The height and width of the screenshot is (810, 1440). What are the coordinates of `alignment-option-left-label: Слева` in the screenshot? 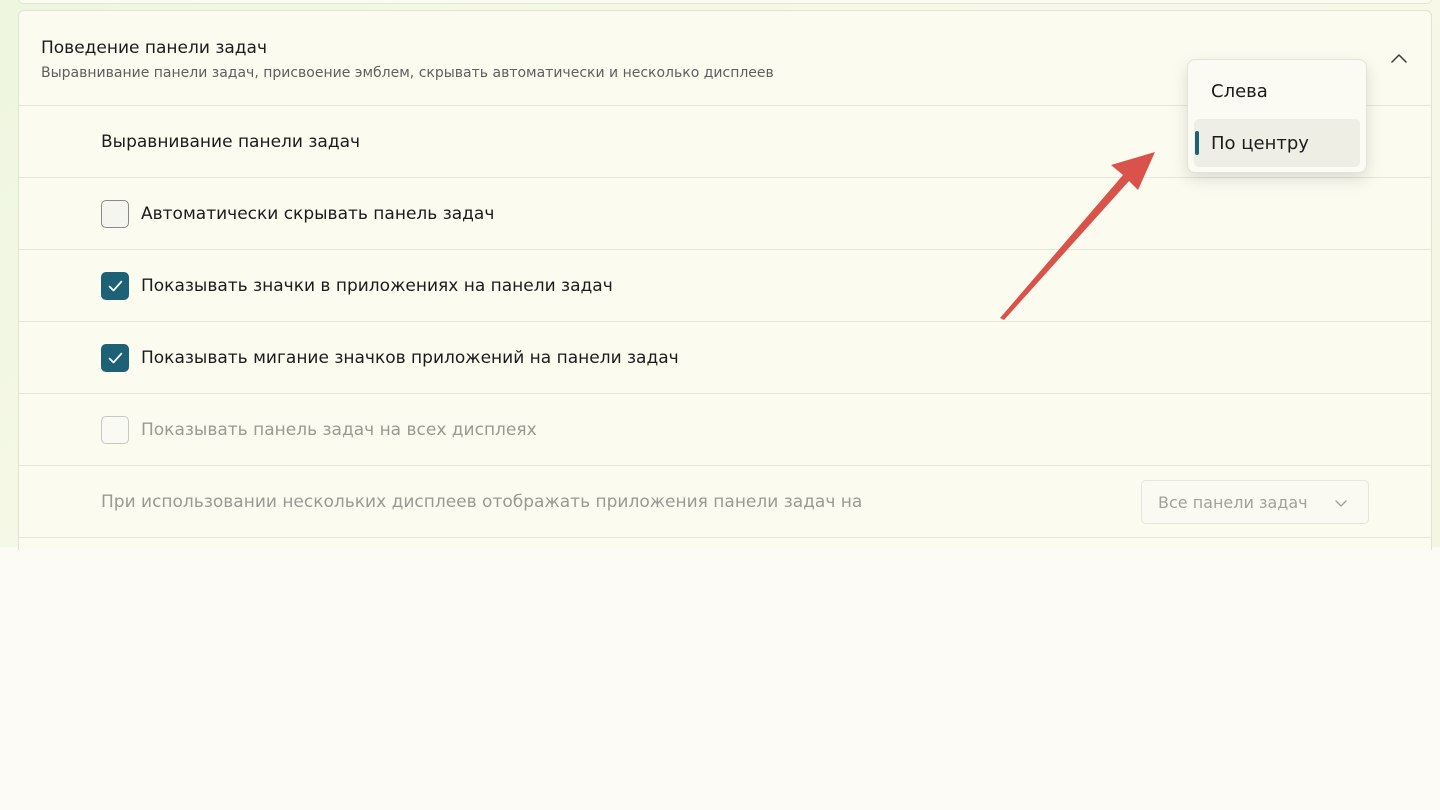 It's located at (1239, 91).